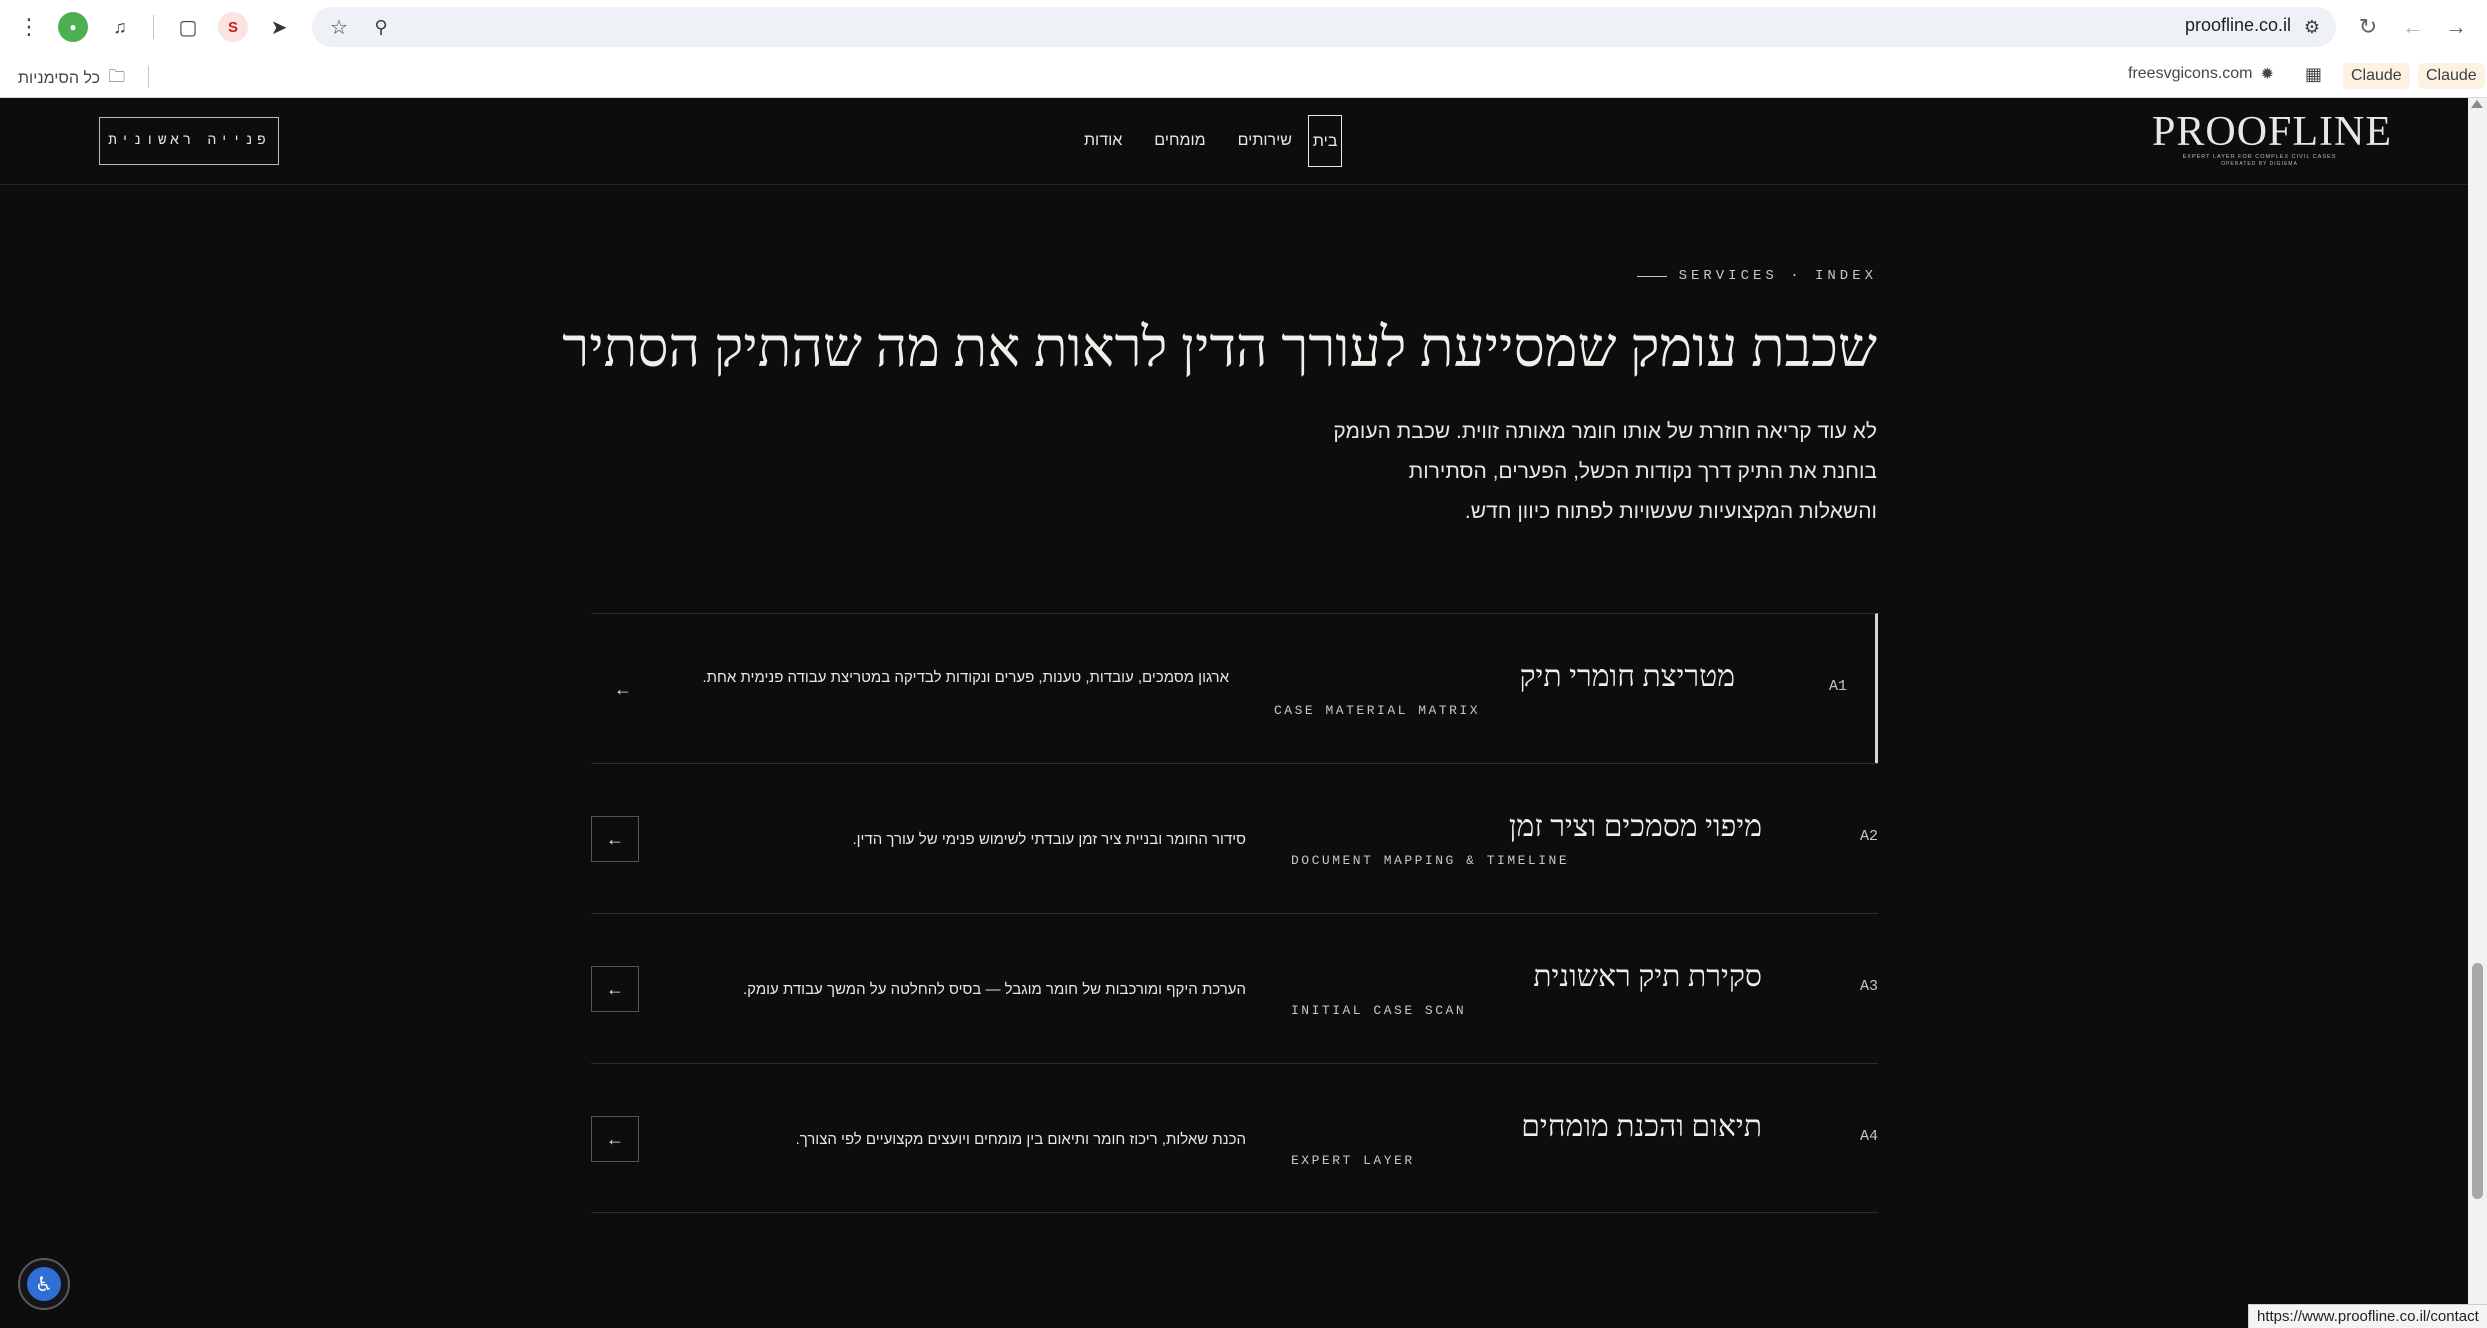  What do you see at coordinates (2451, 76) in the screenshot?
I see `bookmark-claude-2: Claude` at bounding box center [2451, 76].